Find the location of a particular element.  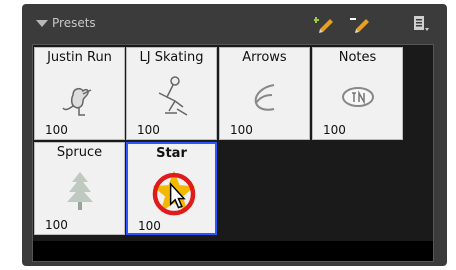

preset-tile-star: Star 100 is located at coordinates (171, 188).